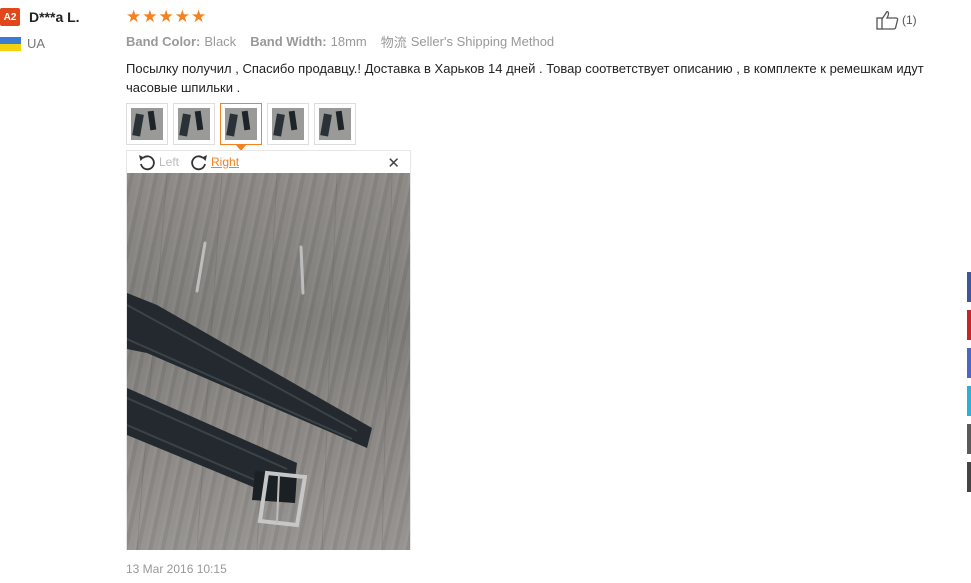  Describe the element at coordinates (176, 569) in the screenshot. I see `review-timestamp: 13 Mar 2016 10:15` at that location.